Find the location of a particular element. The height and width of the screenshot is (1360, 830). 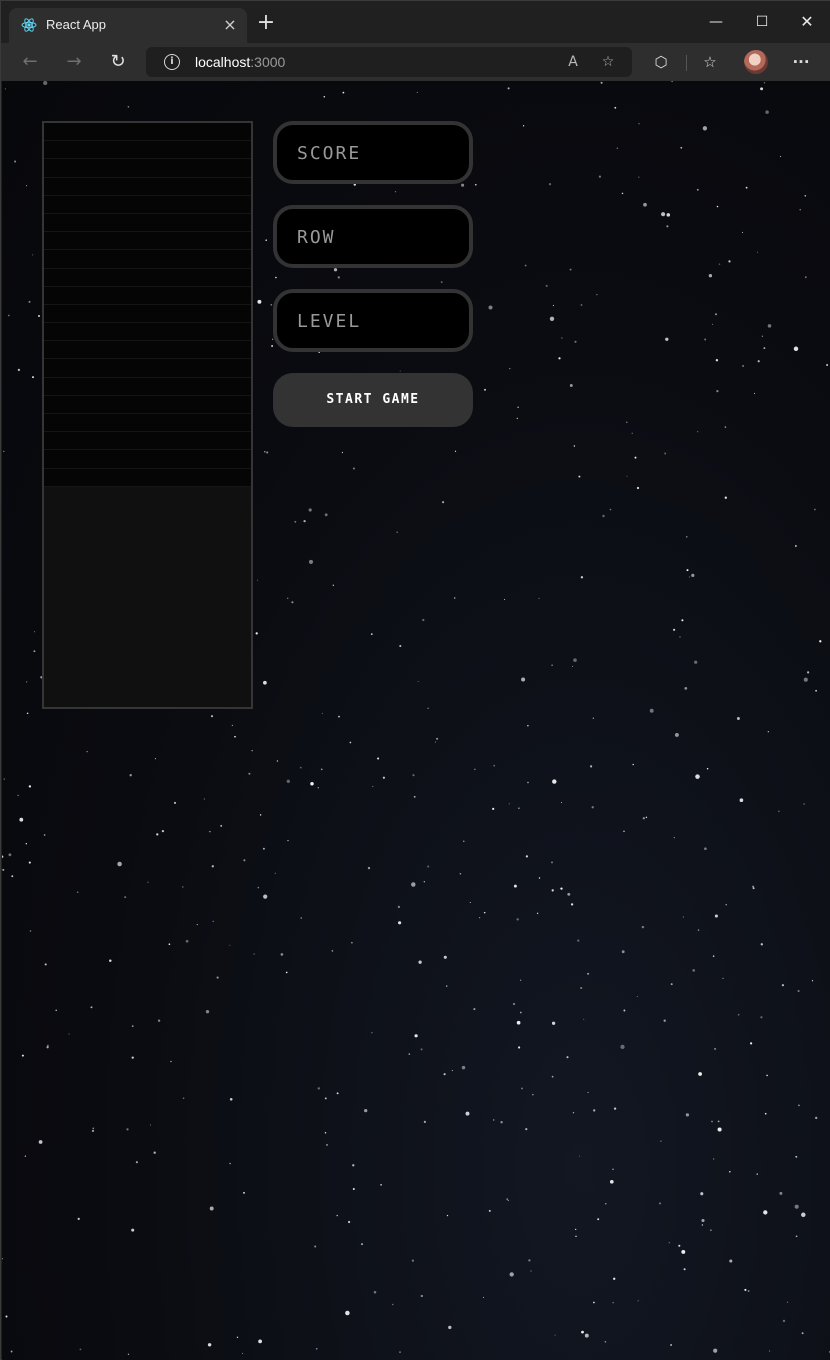

extensions-icon: ⬡ is located at coordinates (661, 62).